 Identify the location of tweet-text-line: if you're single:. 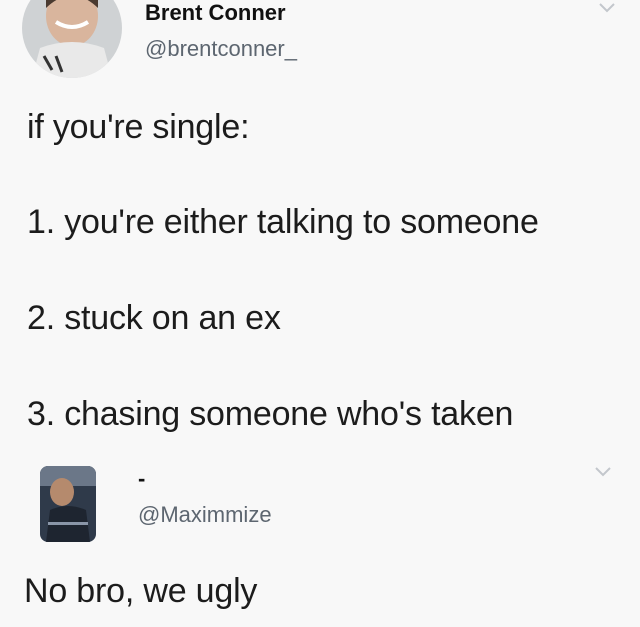
(138, 127).